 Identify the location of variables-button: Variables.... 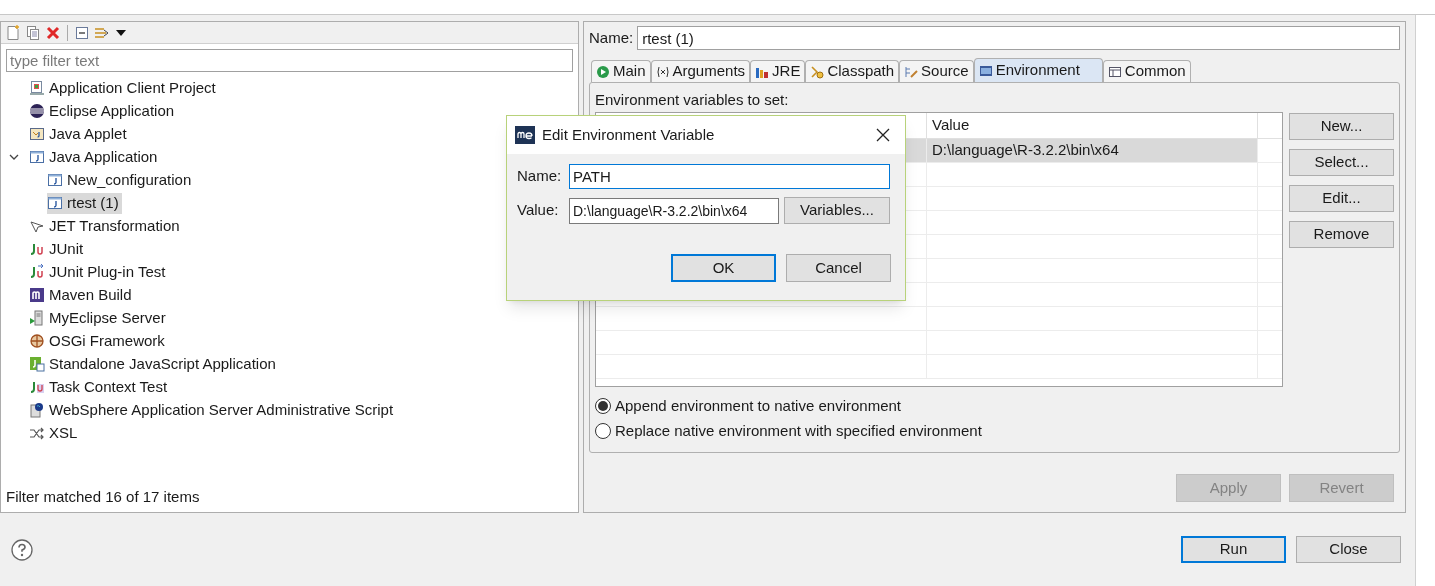
(837, 210).